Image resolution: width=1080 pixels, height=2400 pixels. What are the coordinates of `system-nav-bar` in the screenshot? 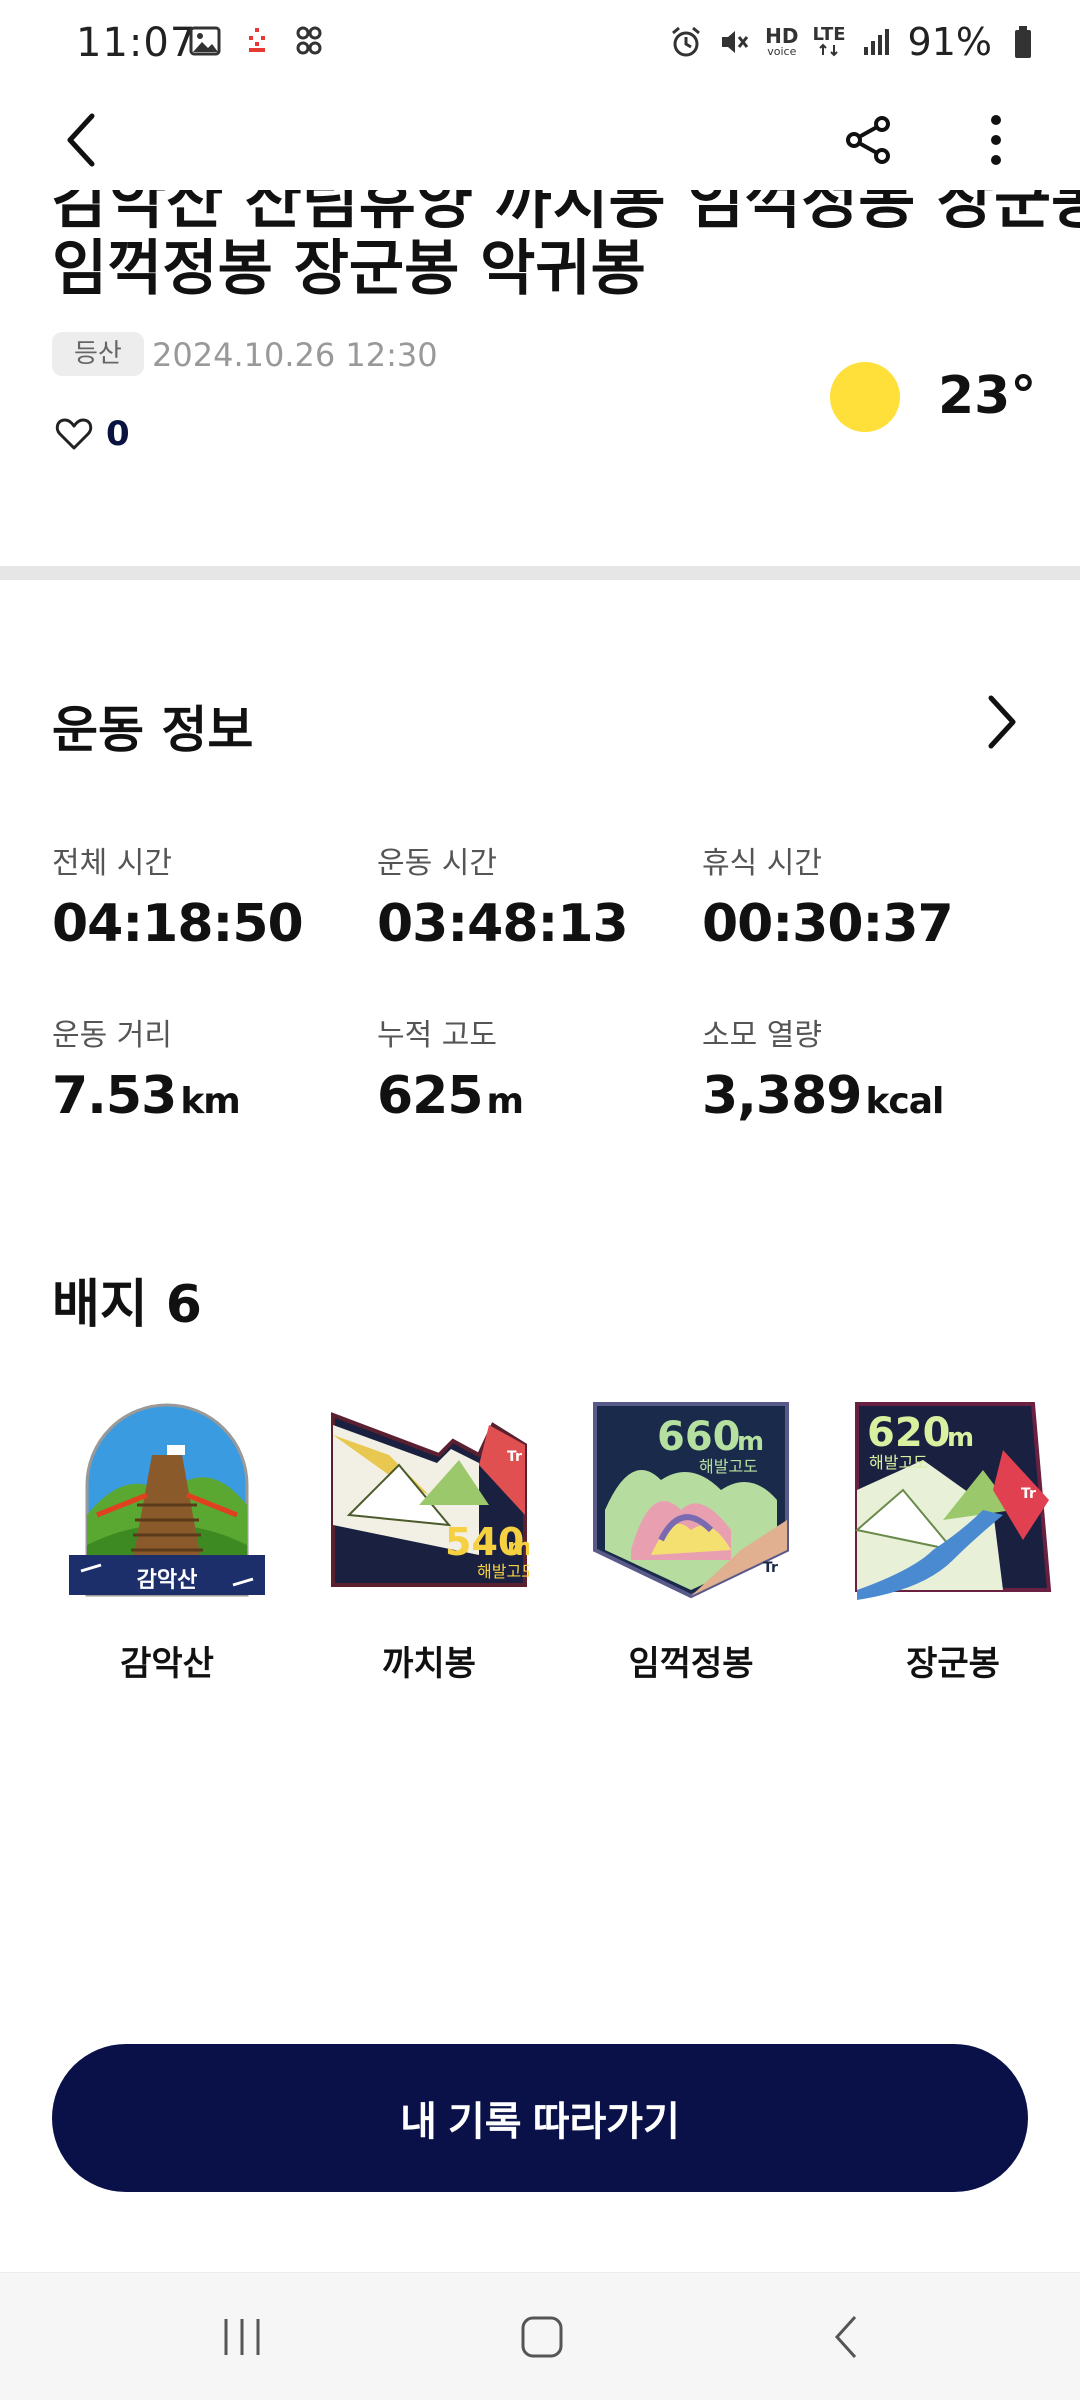 It's located at (540, 2336).